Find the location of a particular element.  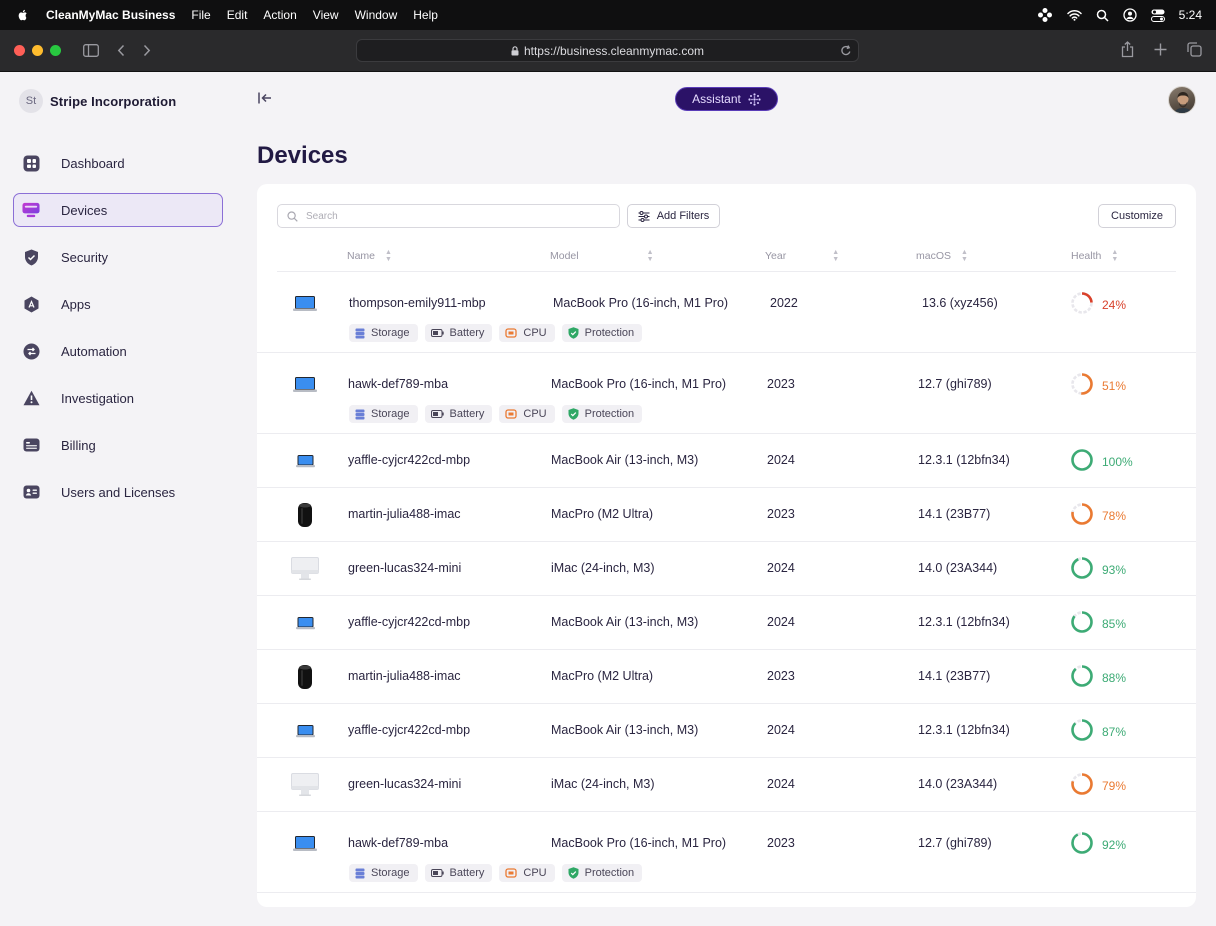

new-tab-plus-icon is located at coordinates (1160, 49).